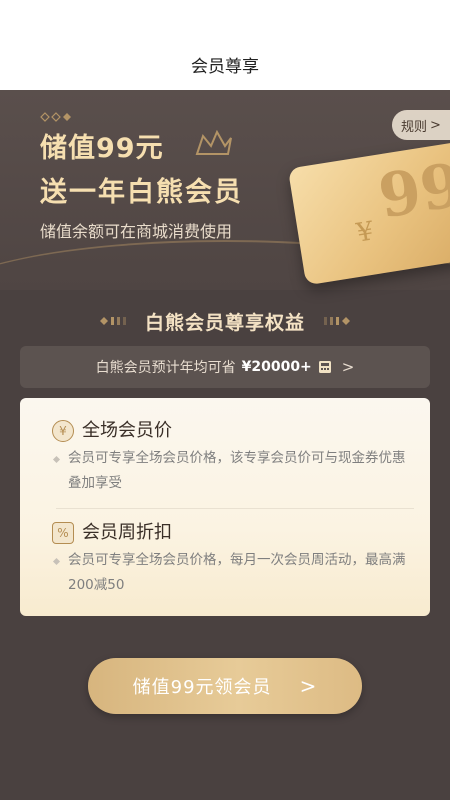 The width and height of the screenshot is (450, 800). Describe the element at coordinates (202, 687) in the screenshot. I see `cta-label: 储值99元领会员` at that location.